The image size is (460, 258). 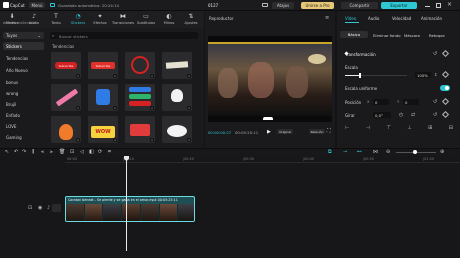 What do you see at coordinates (375, 152) in the screenshot?
I see `split-audio-icon: ⋈` at bounding box center [375, 152].